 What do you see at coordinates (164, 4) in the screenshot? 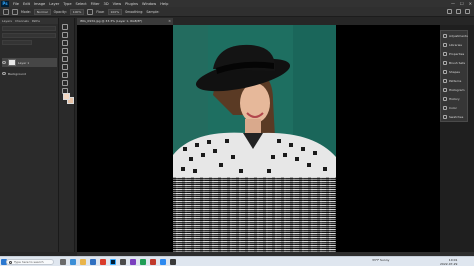
I see `menu-help: Help` at bounding box center [164, 4].